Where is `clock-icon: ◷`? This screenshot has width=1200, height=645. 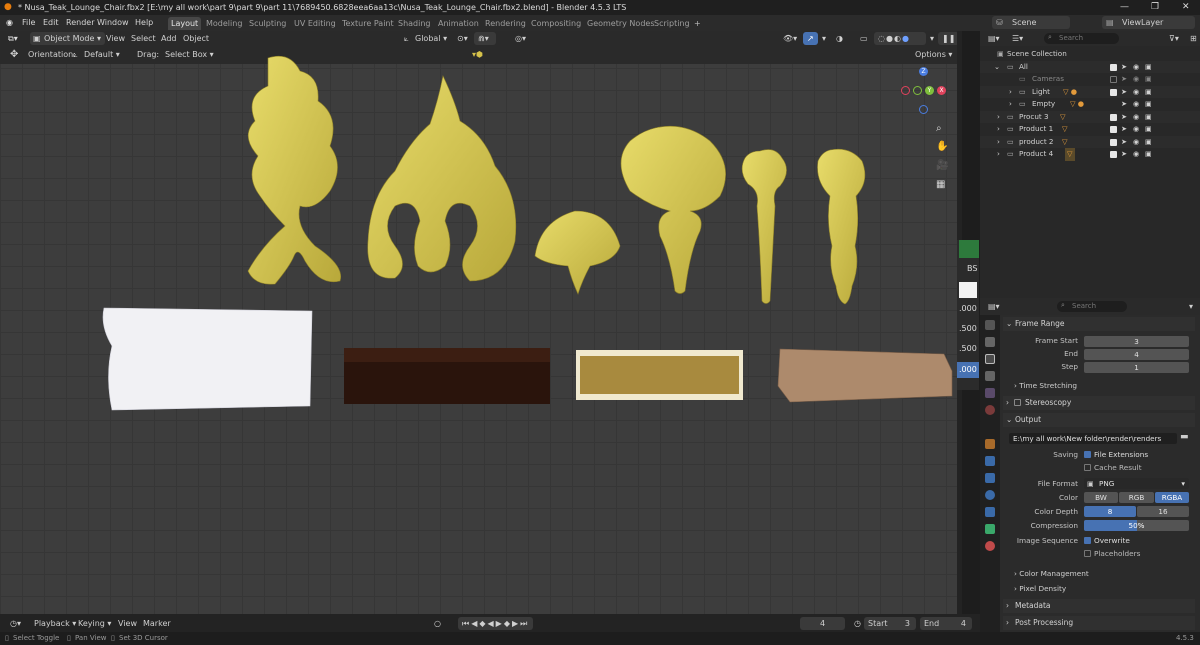 clock-icon: ◷ is located at coordinates (857, 623).